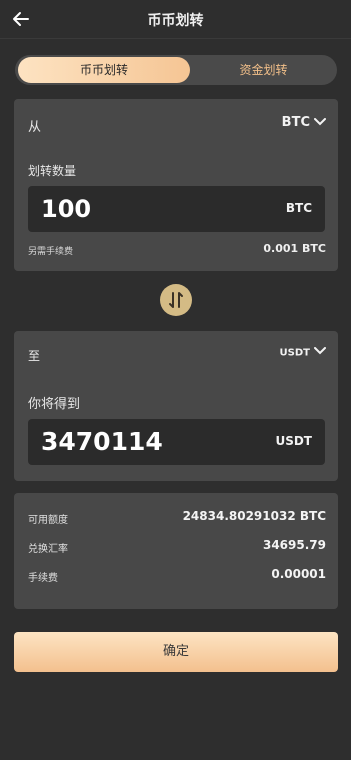 This screenshot has height=760, width=351. Describe the element at coordinates (48, 520) in the screenshot. I see `available-label: 可用额度` at that location.